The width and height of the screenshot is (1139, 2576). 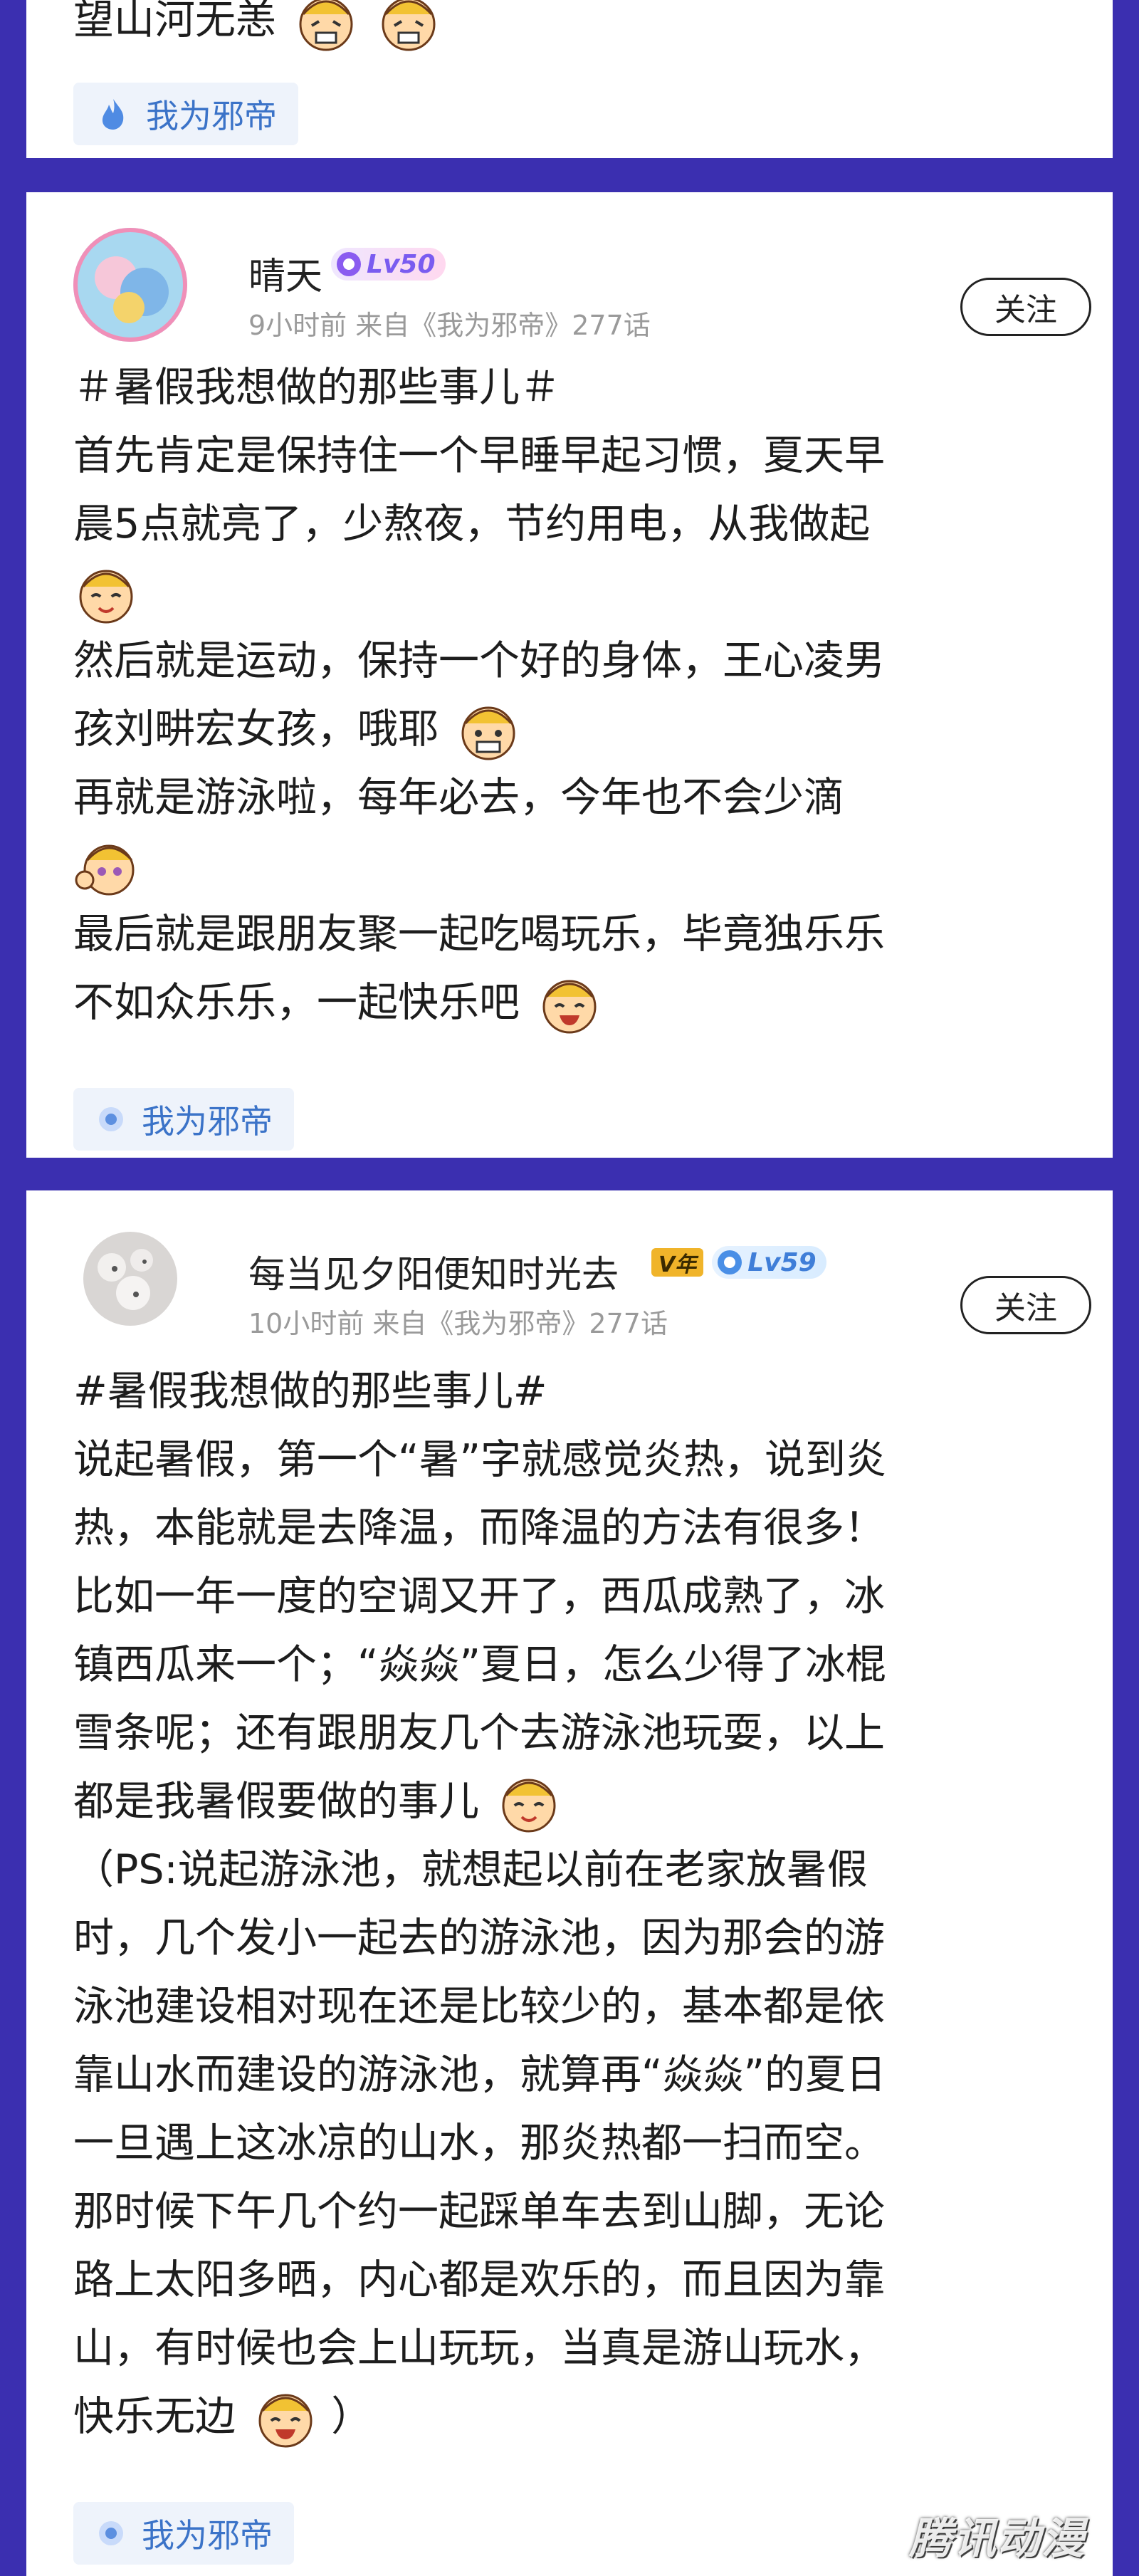 I want to click on grinning-emoji-icon, so click(x=488, y=733).